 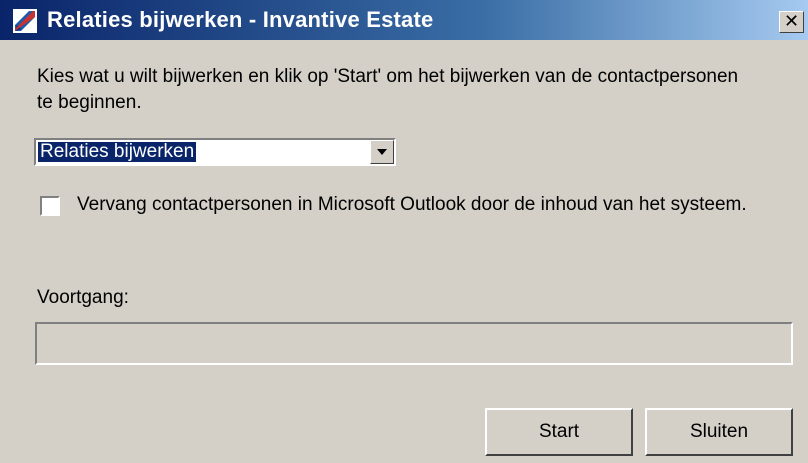 I want to click on chevron-down-icon, so click(x=382, y=152).